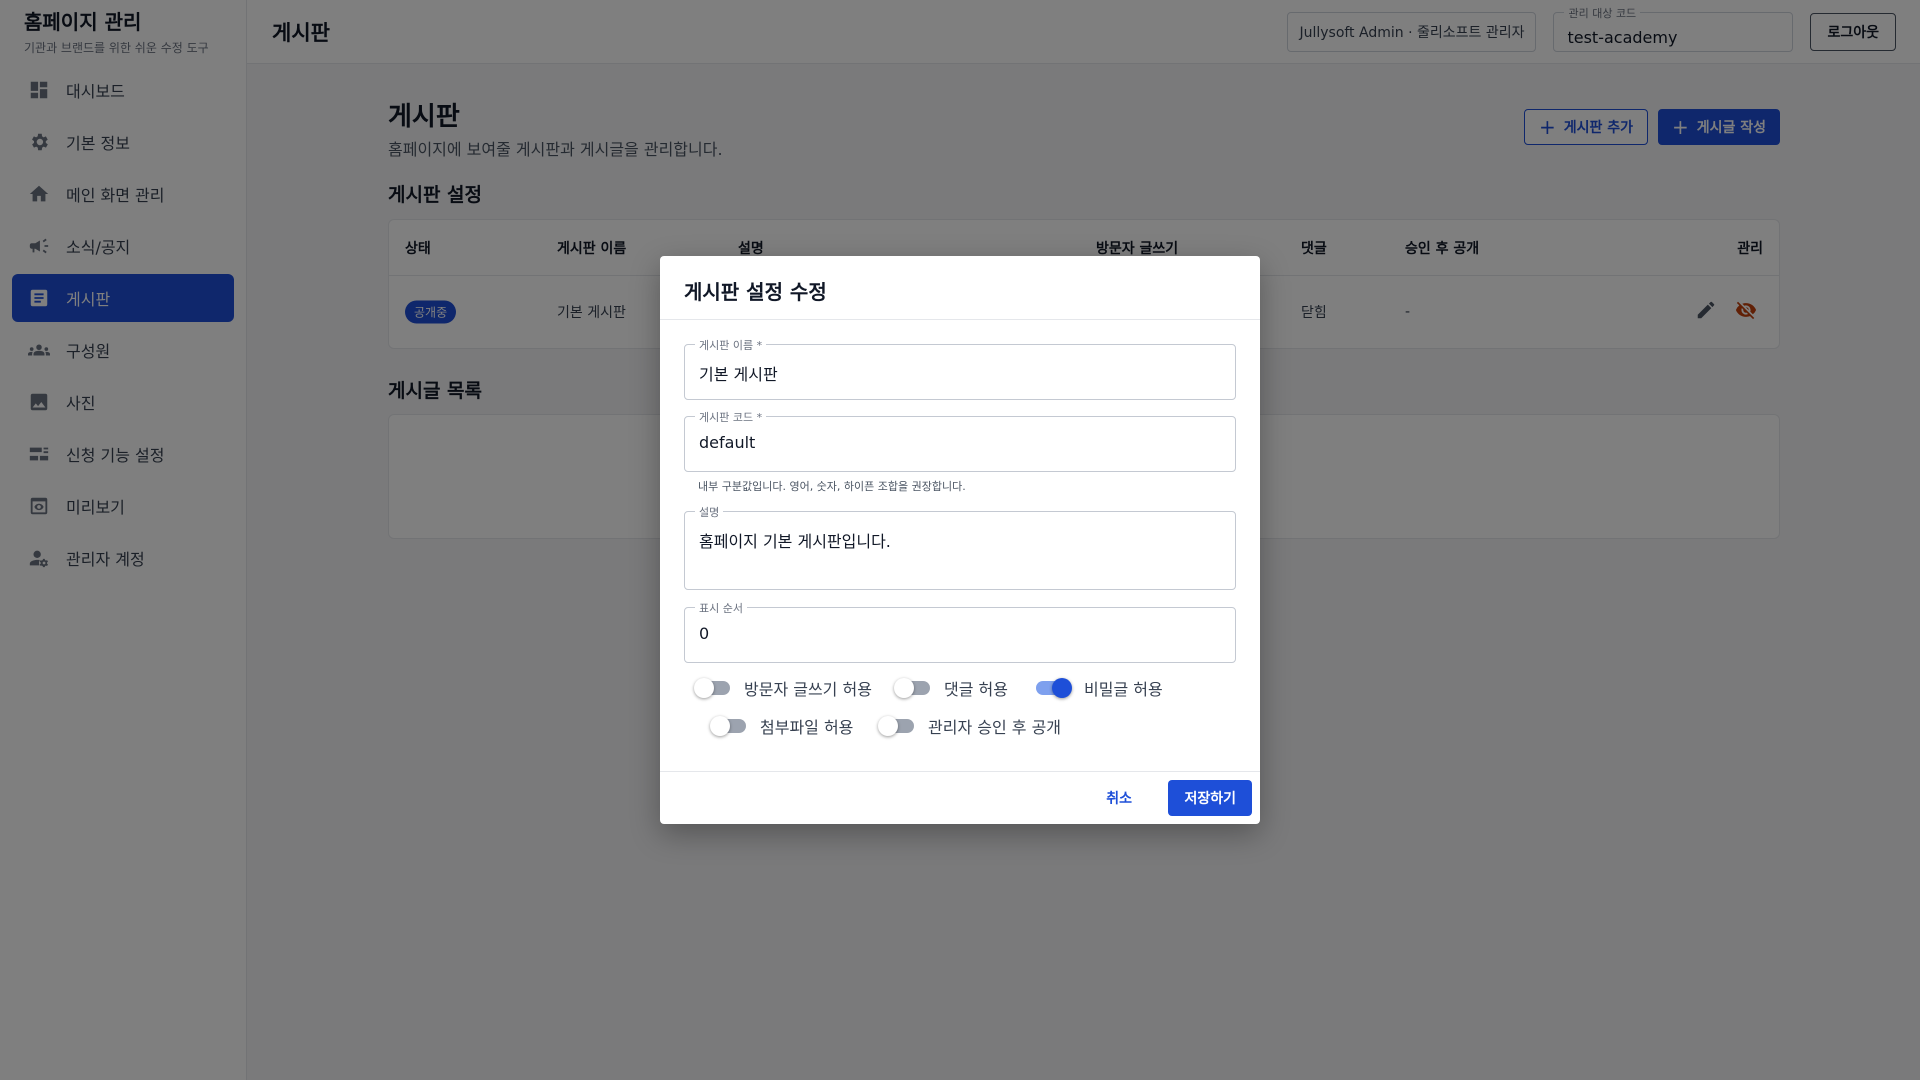  I want to click on description-field: 설명 홈페이지 기본 게시판입니다., so click(960, 547).